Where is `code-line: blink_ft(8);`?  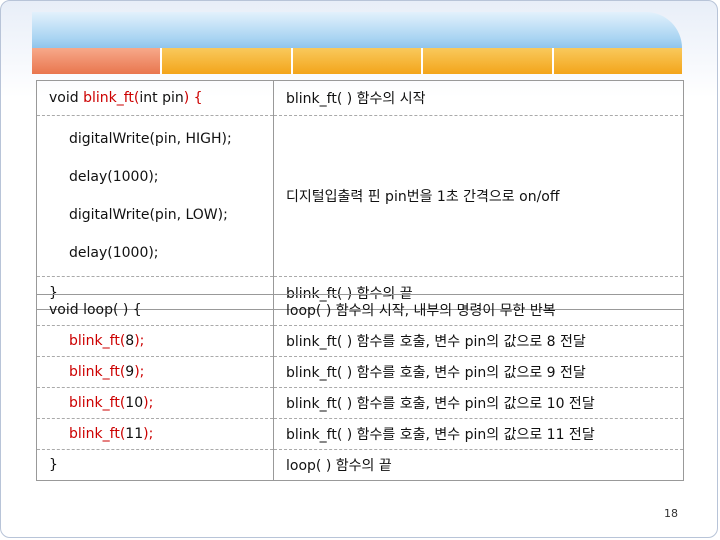 code-line: blink_ft(8); is located at coordinates (96, 341).